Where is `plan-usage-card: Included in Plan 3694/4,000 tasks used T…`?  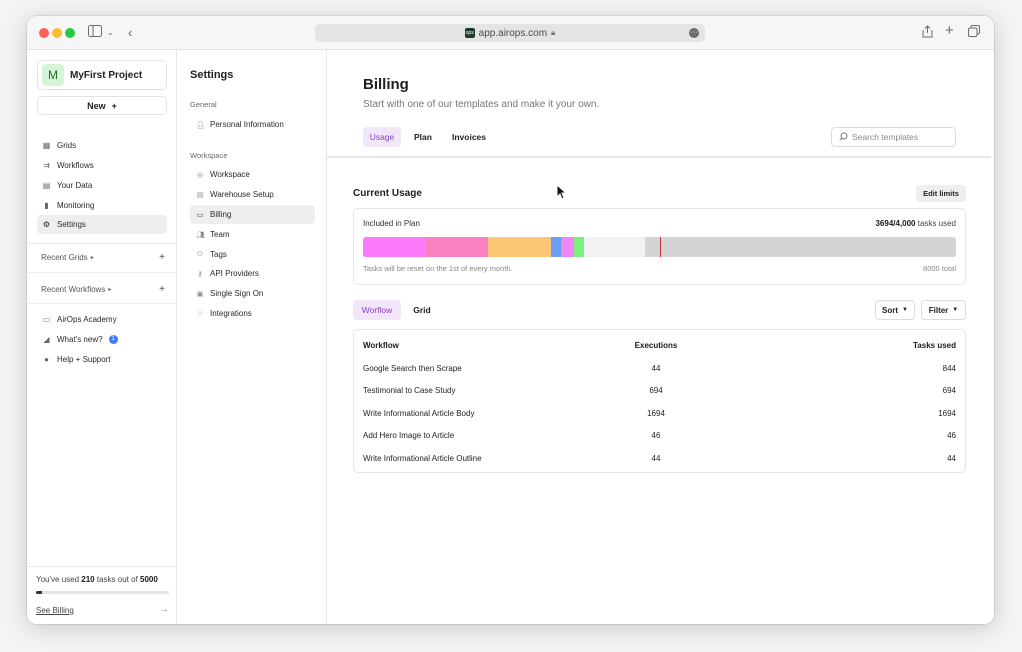
plan-usage-card: Included in Plan 3694/4,000 tasks used T… is located at coordinates (659, 246).